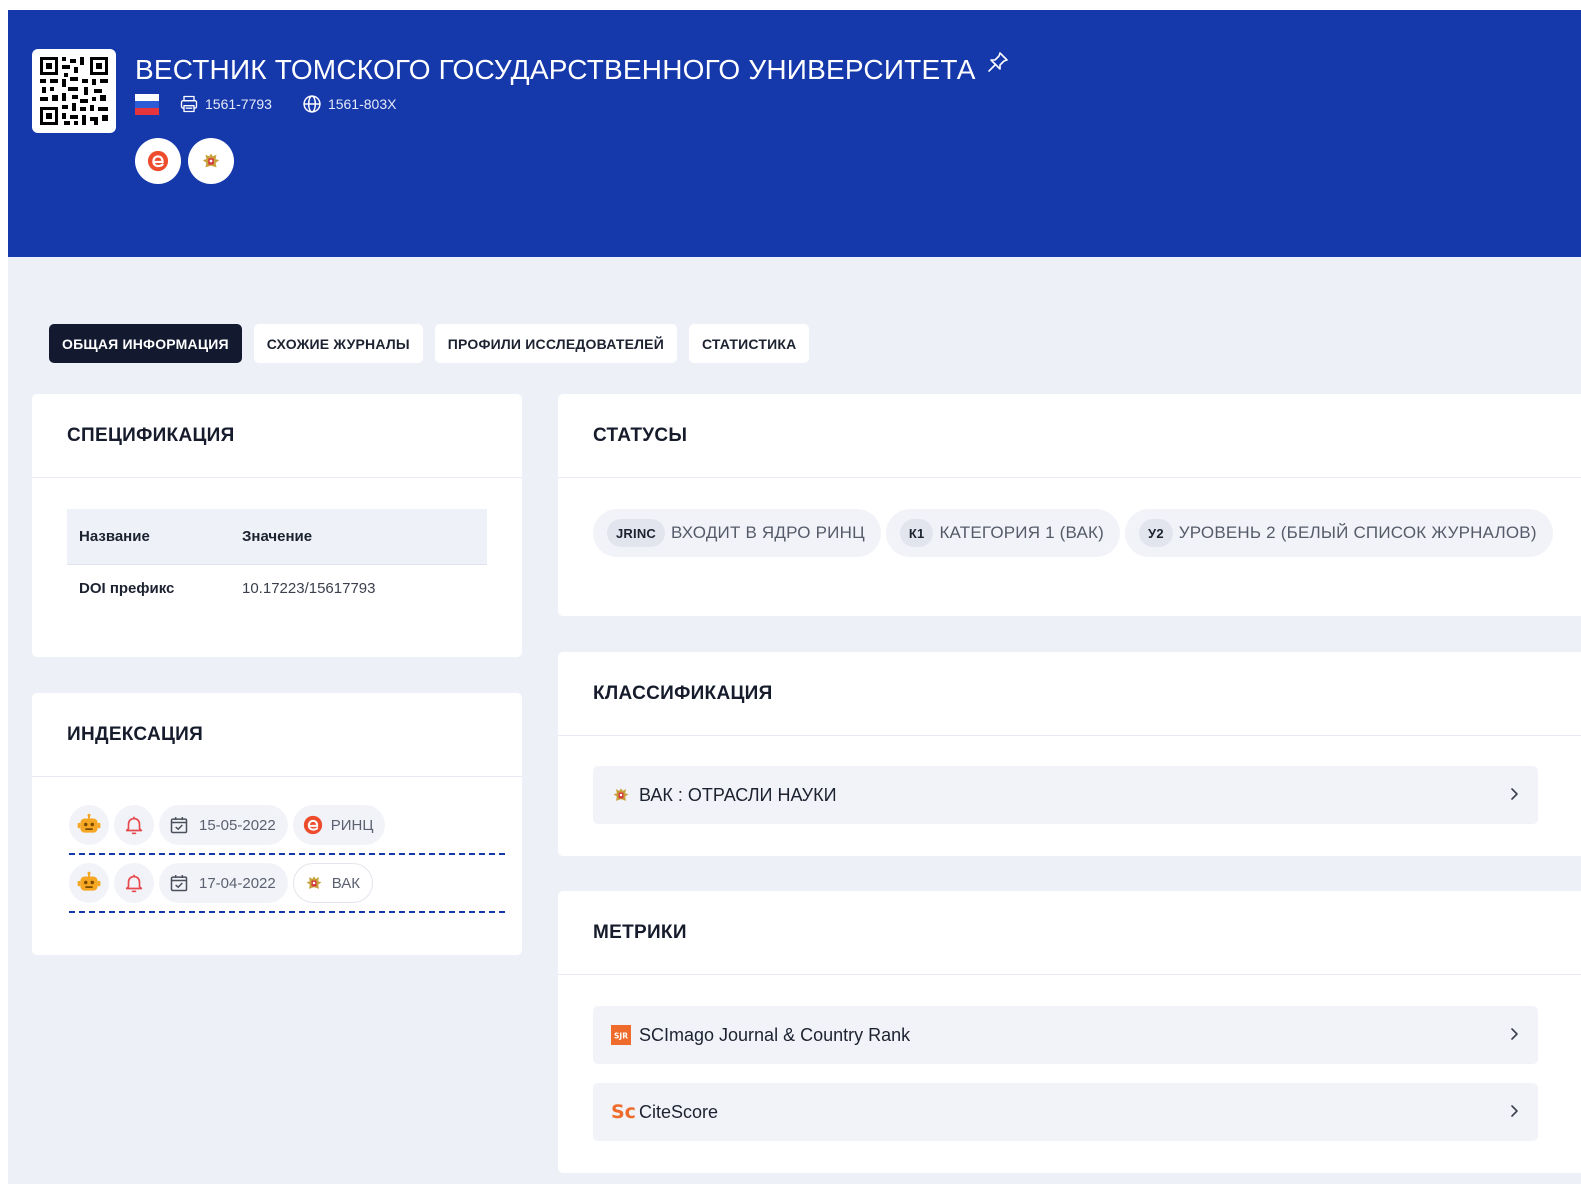  I want to click on print-issn: 1561-7793, so click(225, 104).